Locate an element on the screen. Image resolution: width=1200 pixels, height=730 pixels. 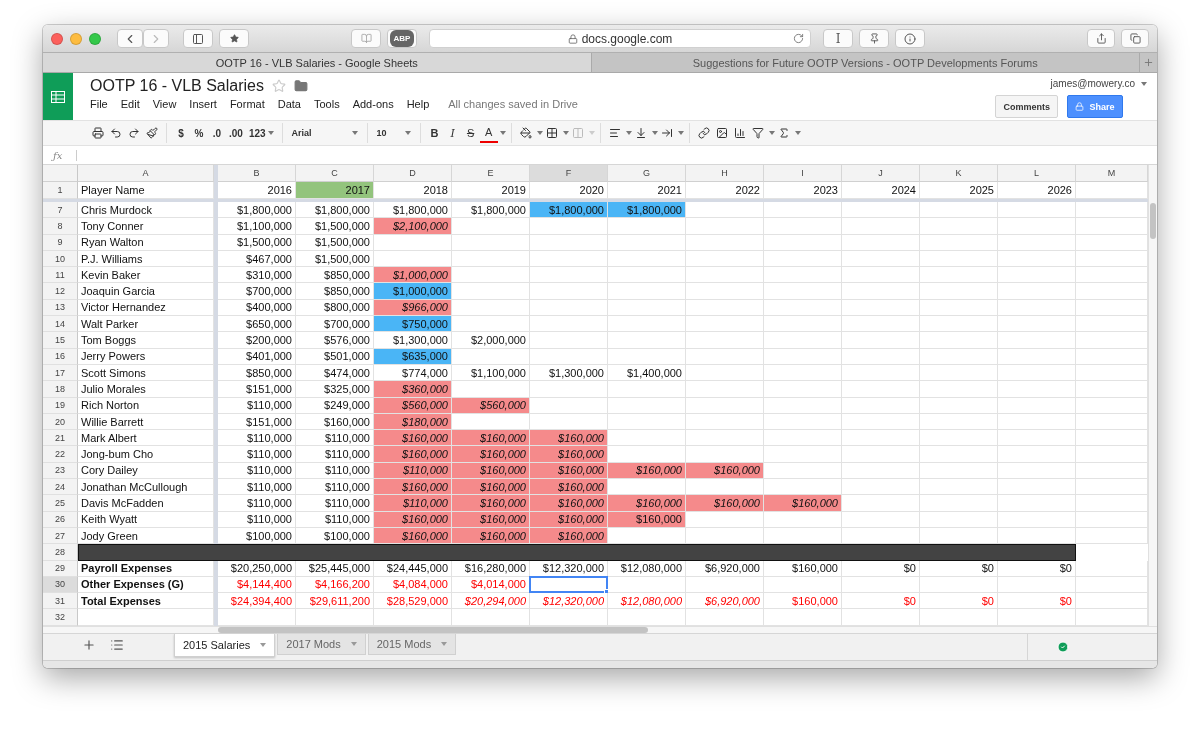
column-header: A is located at coordinates (146, 173).